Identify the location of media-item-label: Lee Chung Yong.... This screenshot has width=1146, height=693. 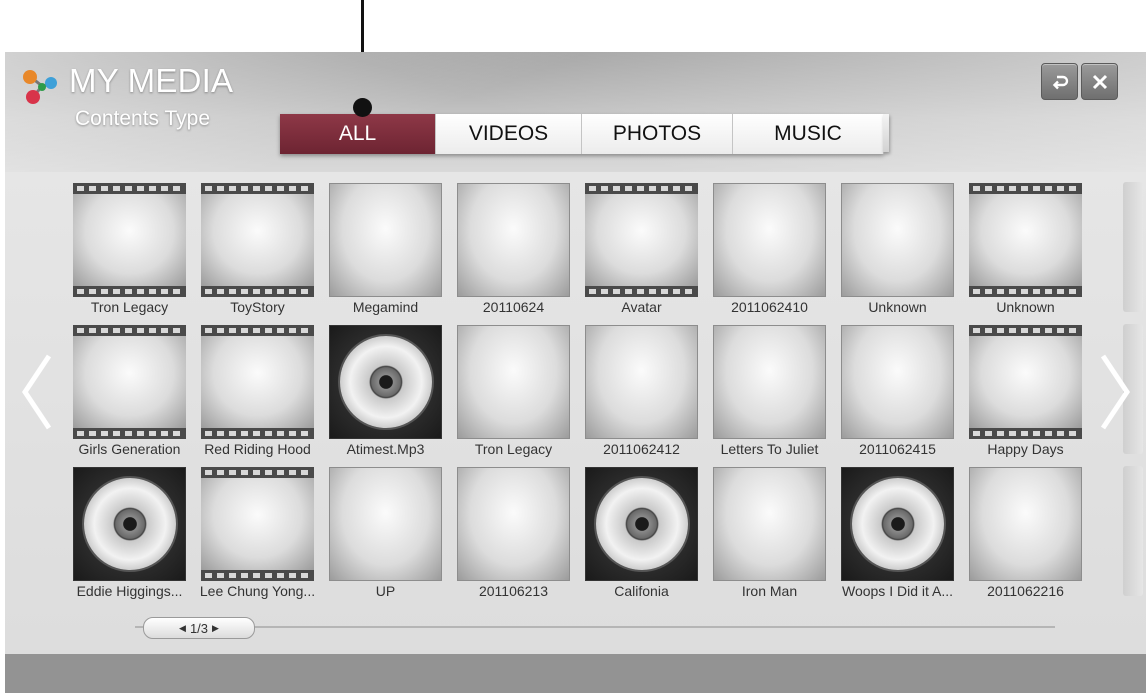
(257, 591).